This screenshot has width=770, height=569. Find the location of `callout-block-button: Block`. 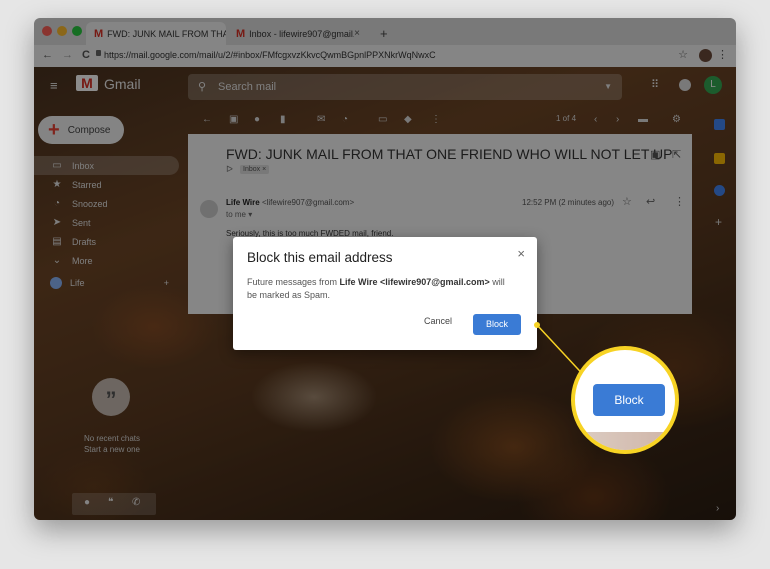

callout-block-button: Block is located at coordinates (629, 400).